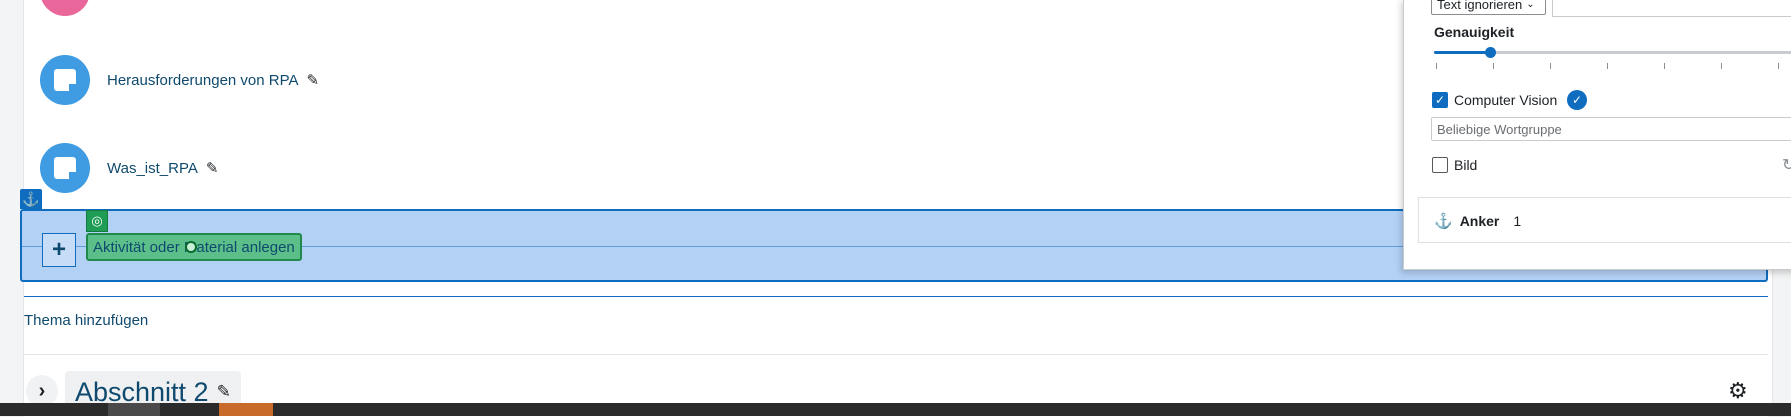 This screenshot has width=1791, height=417. Describe the element at coordinates (1443, 221) in the screenshot. I see `anchor-icon: ⚓` at that location.